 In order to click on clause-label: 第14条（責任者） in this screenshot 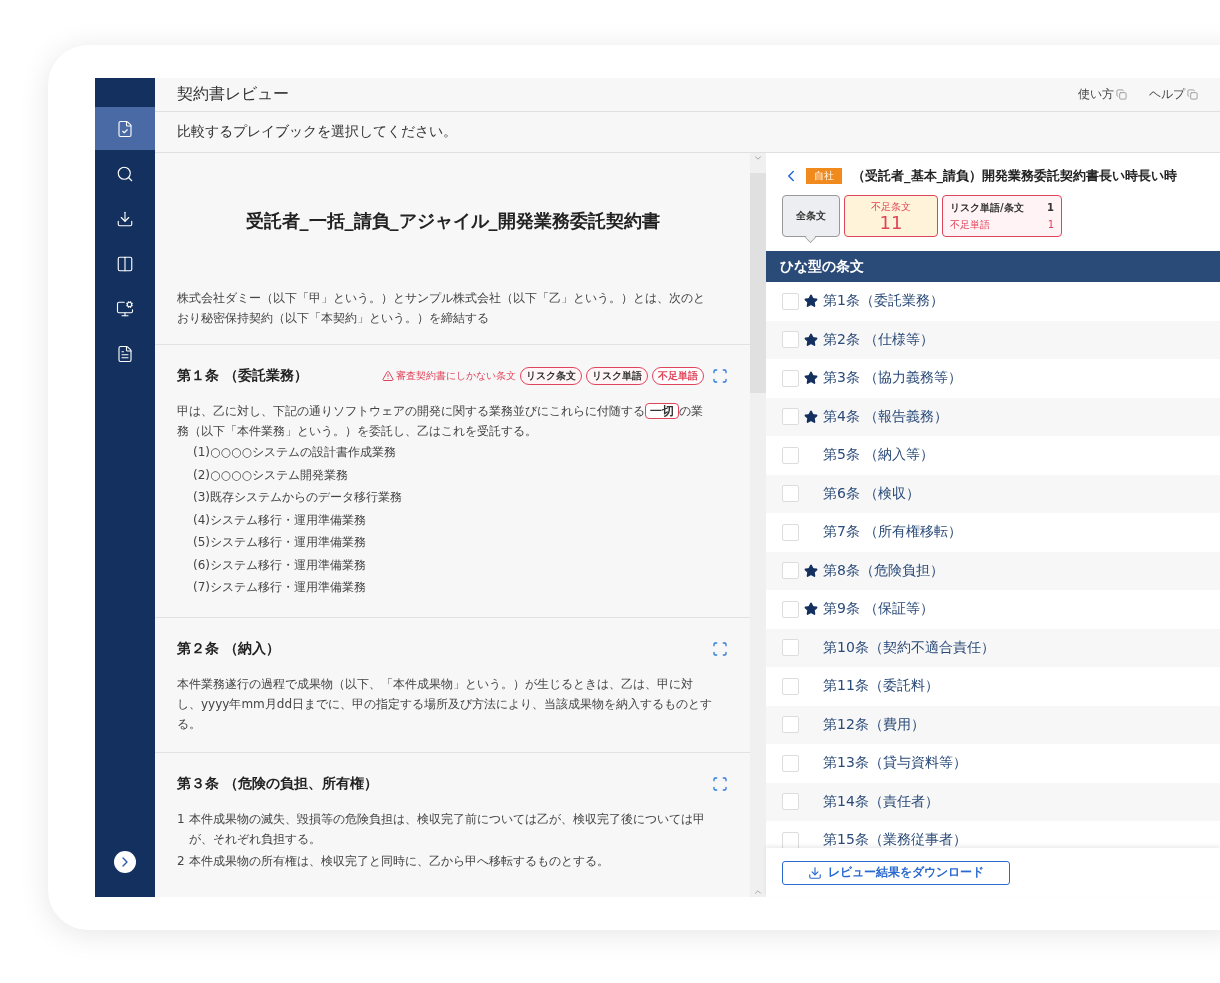, I will do `click(881, 801)`.